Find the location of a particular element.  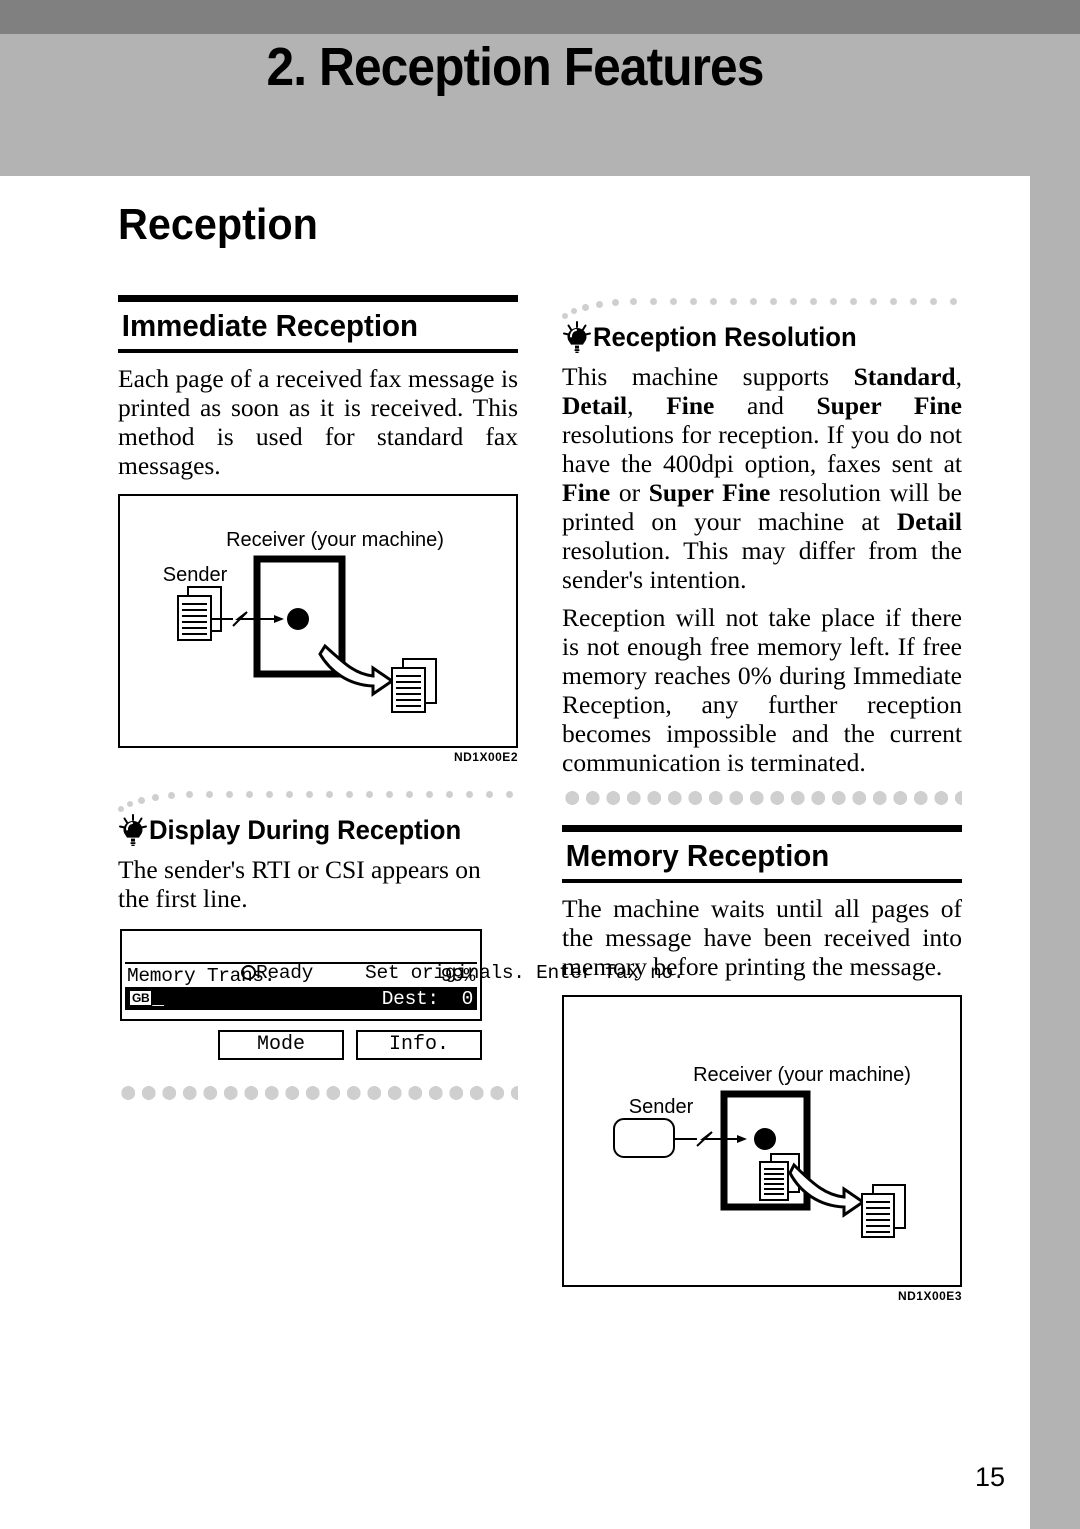

tip-heading-reception-resolution: Reception Resolution is located at coordinates (762, 337).